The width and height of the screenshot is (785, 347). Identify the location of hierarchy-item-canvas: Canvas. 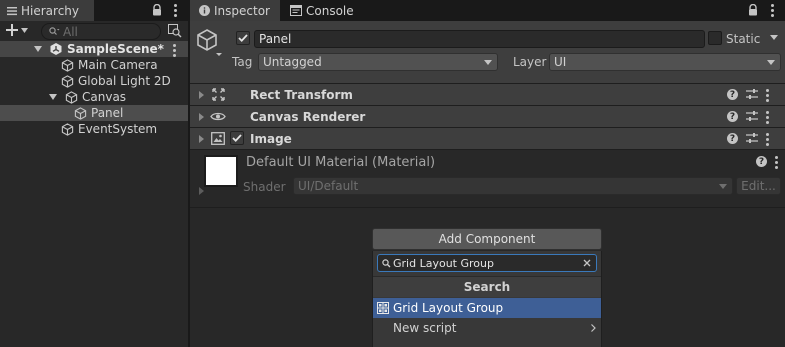
(87, 97).